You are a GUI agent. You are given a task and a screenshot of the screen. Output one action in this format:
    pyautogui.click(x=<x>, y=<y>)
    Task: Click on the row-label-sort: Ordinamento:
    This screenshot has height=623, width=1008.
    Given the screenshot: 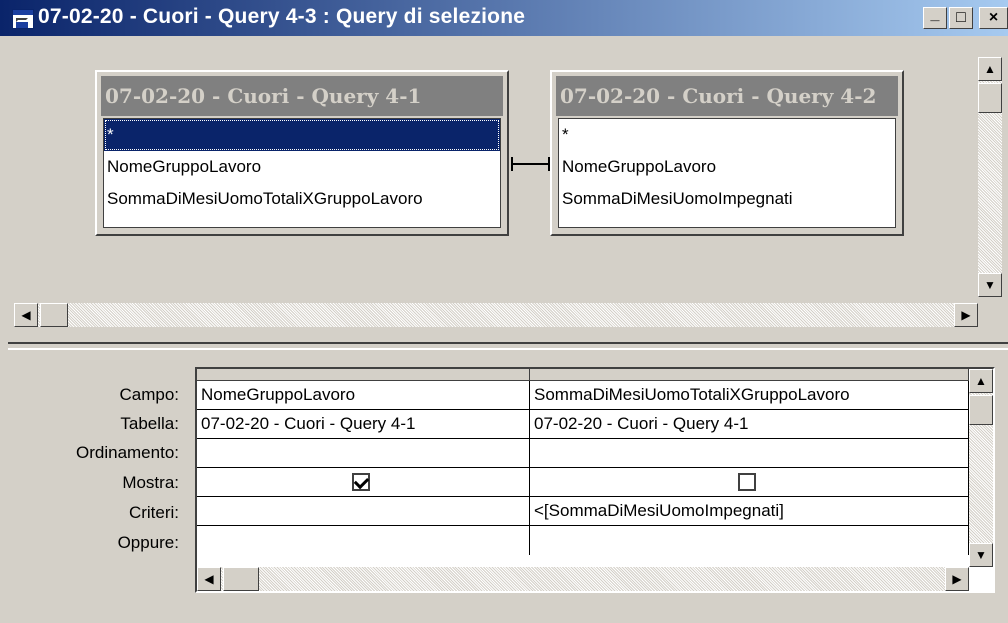 What is the action you would take?
    pyautogui.click(x=127, y=452)
    